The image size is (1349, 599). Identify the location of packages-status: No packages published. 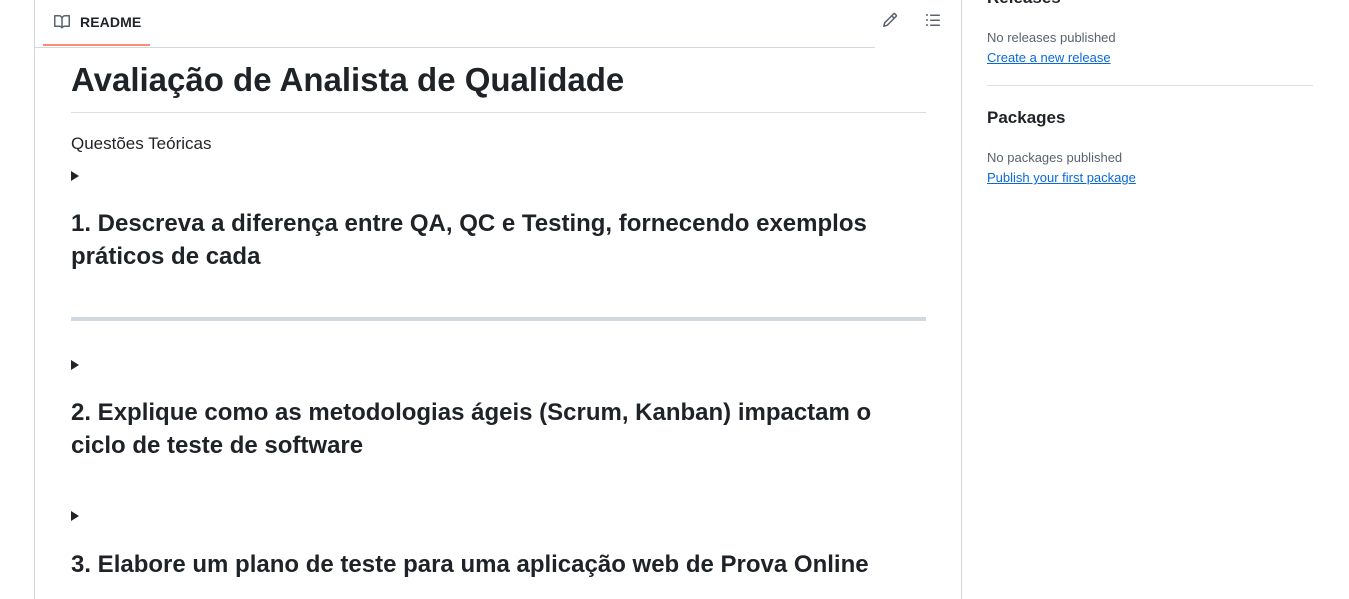
(1055, 157).